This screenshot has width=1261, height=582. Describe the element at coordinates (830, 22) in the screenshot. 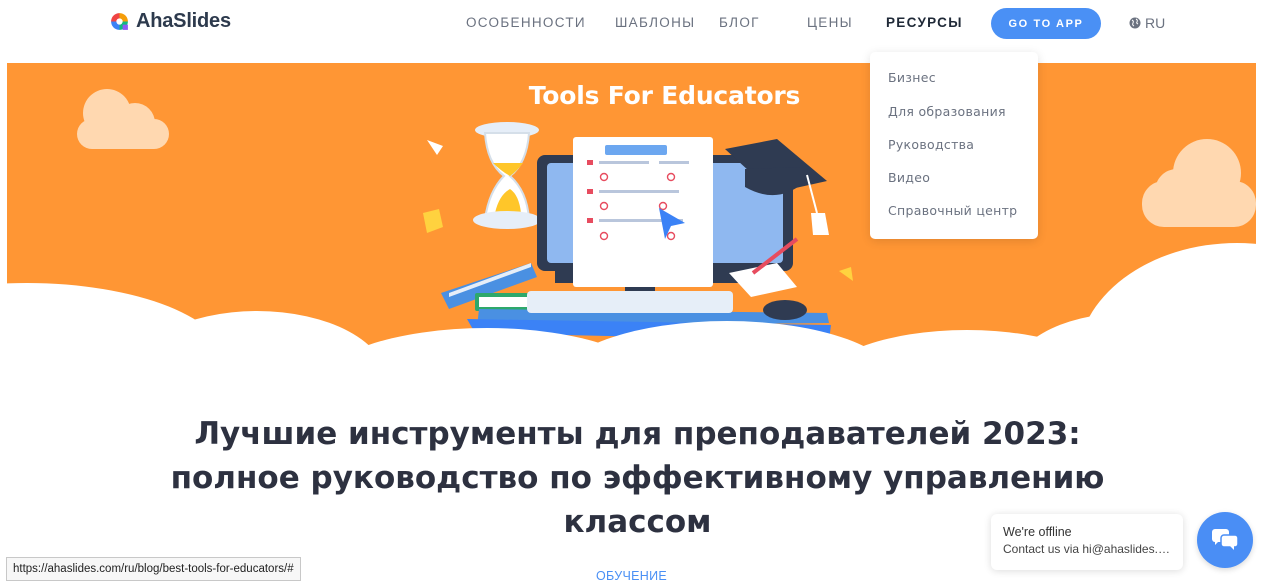

I see `nav-pricing: ЦЕНЫ` at that location.